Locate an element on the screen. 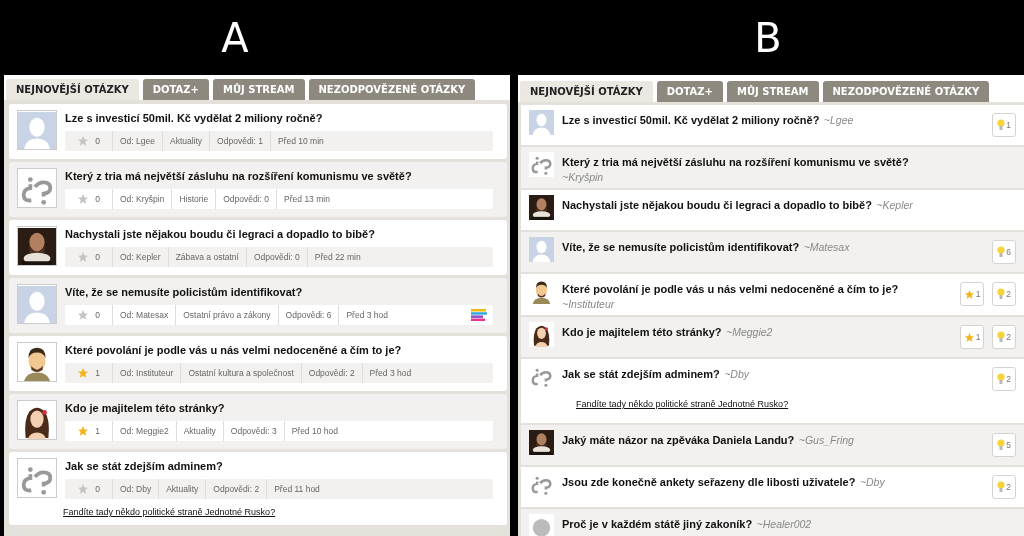 The image size is (1024, 536). idea-badge: 5 is located at coordinates (1004, 445).